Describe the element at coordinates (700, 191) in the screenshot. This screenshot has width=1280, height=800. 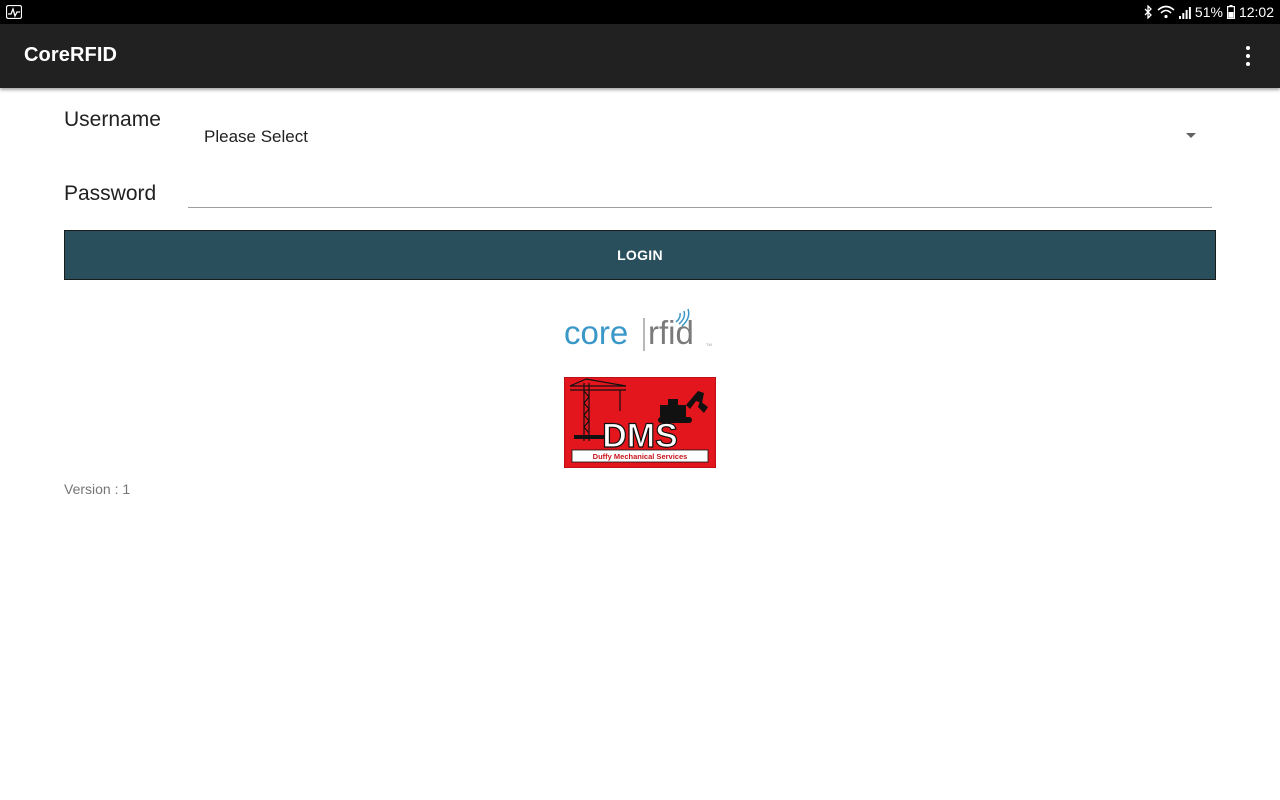
I see `password-field` at that location.